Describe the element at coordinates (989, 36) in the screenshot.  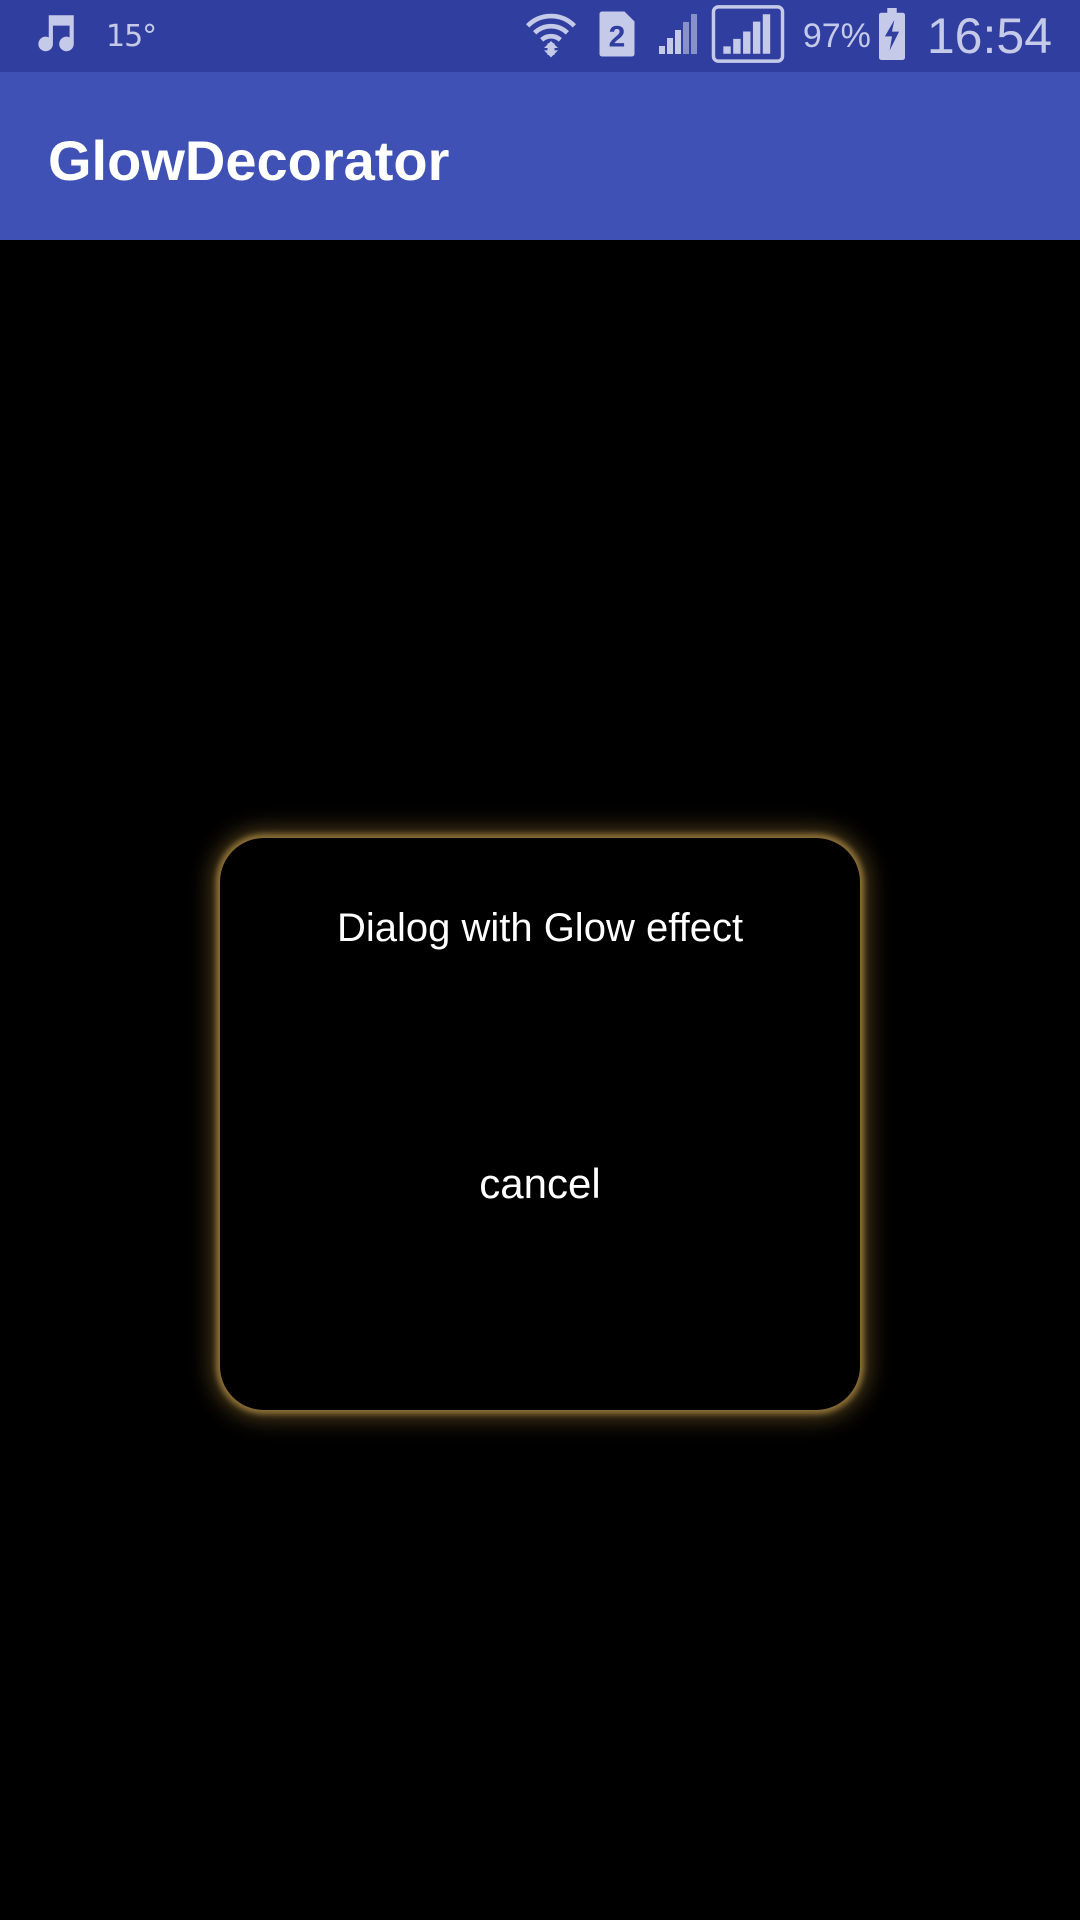
I see `clock-time: 16:54` at that location.